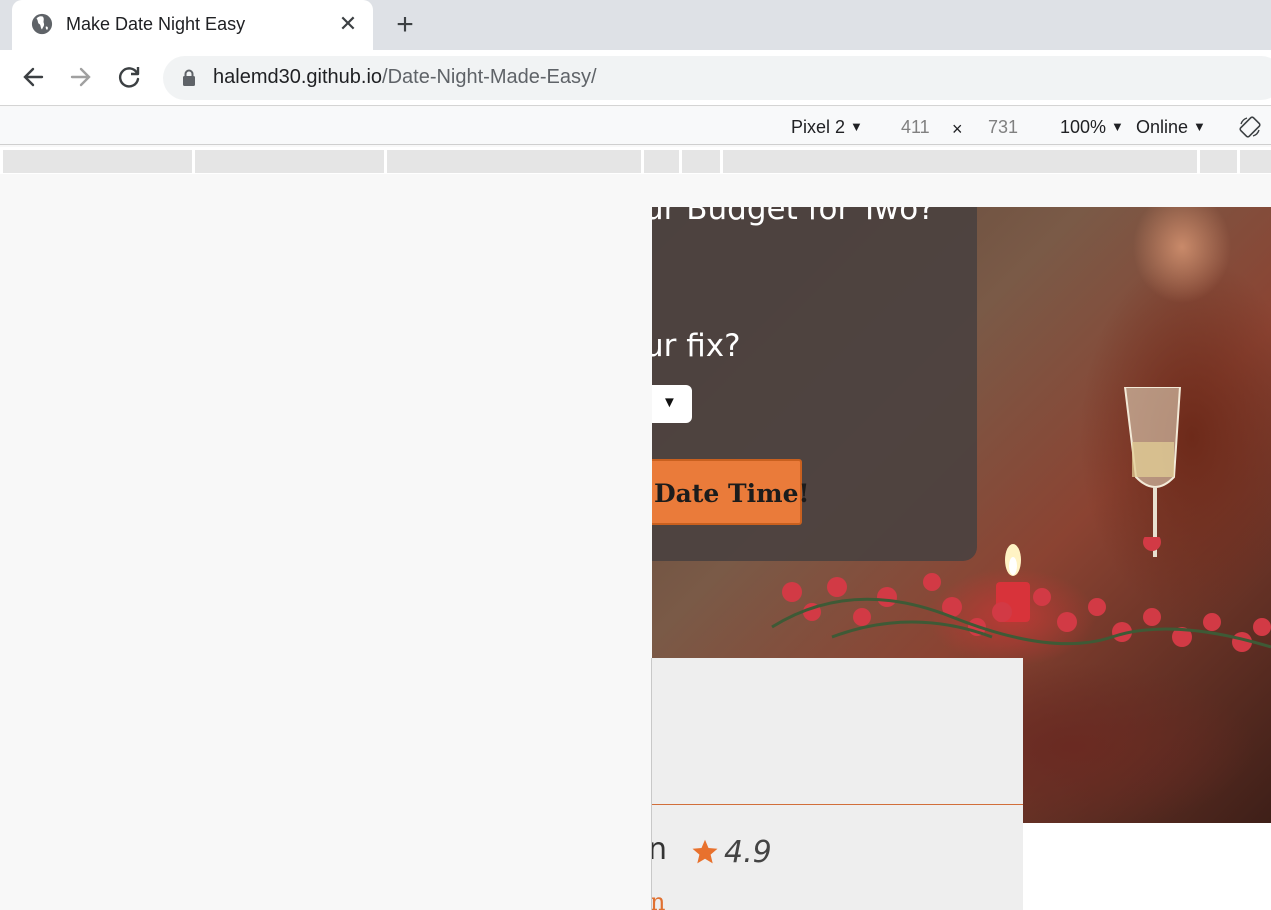 The width and height of the screenshot is (1271, 910). I want to click on url-path: /Date-Night-Made-Easy/, so click(489, 77).